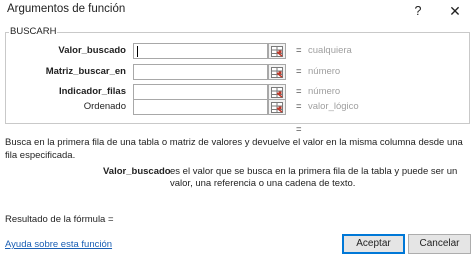 This screenshot has height=258, width=474. Describe the element at coordinates (373, 244) in the screenshot. I see `accept-button: Aceptar` at that location.